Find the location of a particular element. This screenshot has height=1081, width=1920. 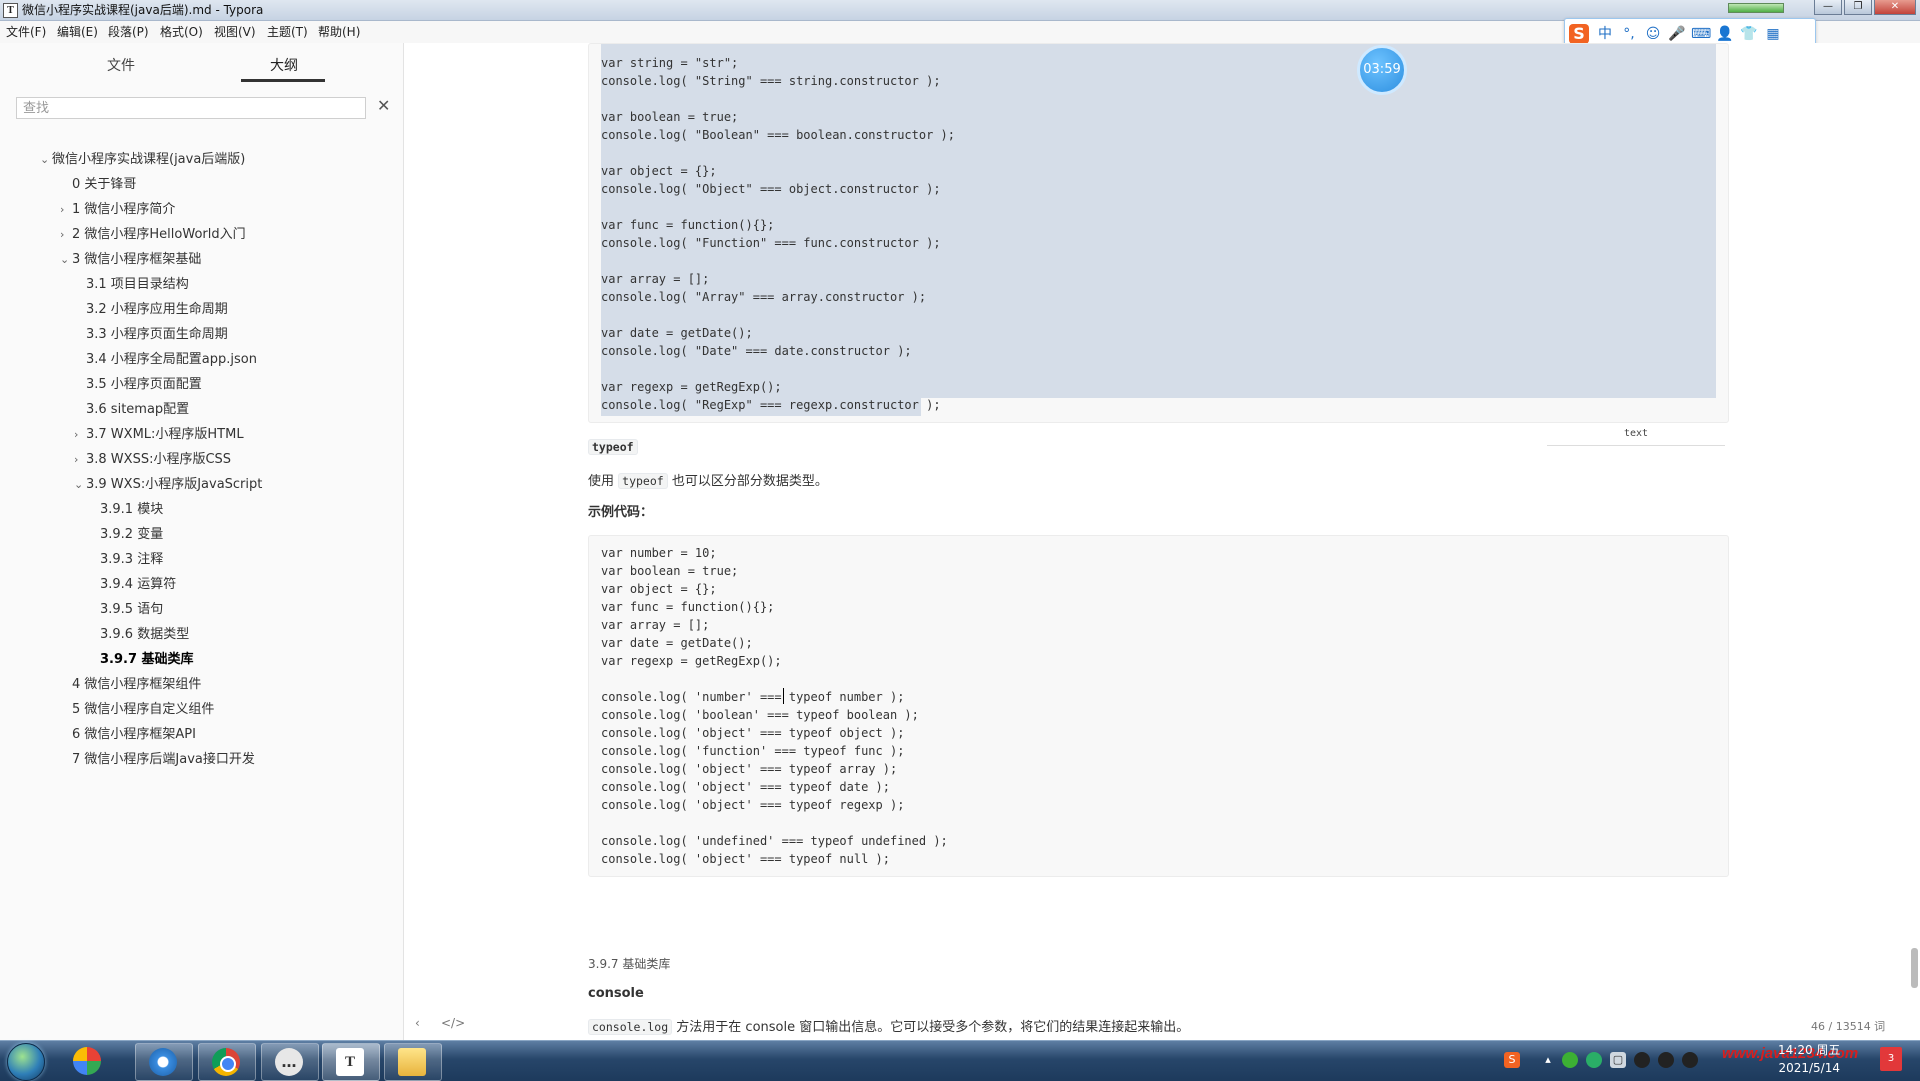

ime-user-icon: 👤 is located at coordinates (1725, 34).